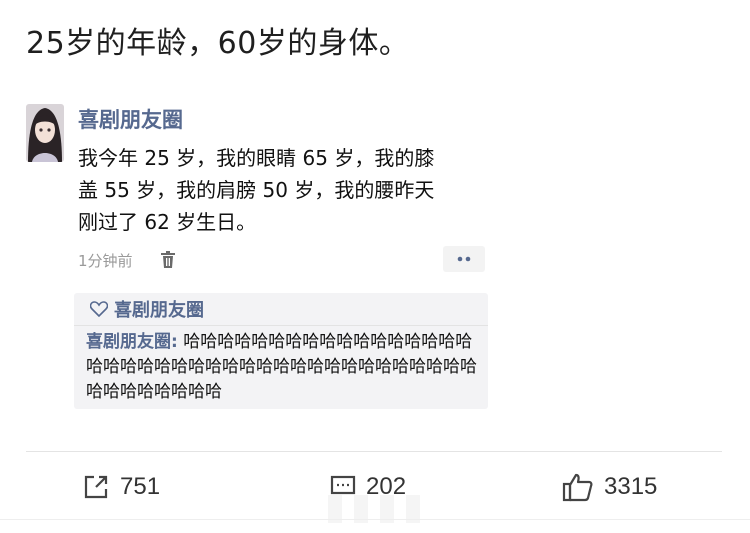 The image size is (750, 533). Describe the element at coordinates (281, 309) in the screenshot. I see `likes-row: 喜剧朋友圈` at that location.